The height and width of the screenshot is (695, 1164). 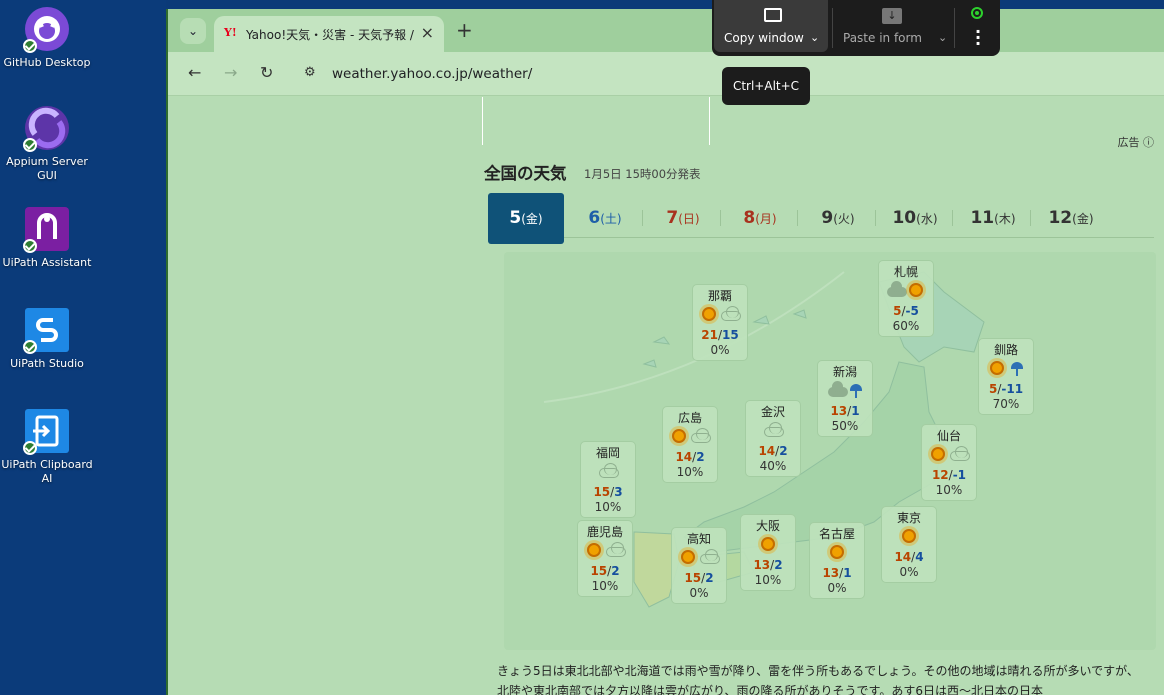 I want to click on new-tab-button: +, so click(x=464, y=30).